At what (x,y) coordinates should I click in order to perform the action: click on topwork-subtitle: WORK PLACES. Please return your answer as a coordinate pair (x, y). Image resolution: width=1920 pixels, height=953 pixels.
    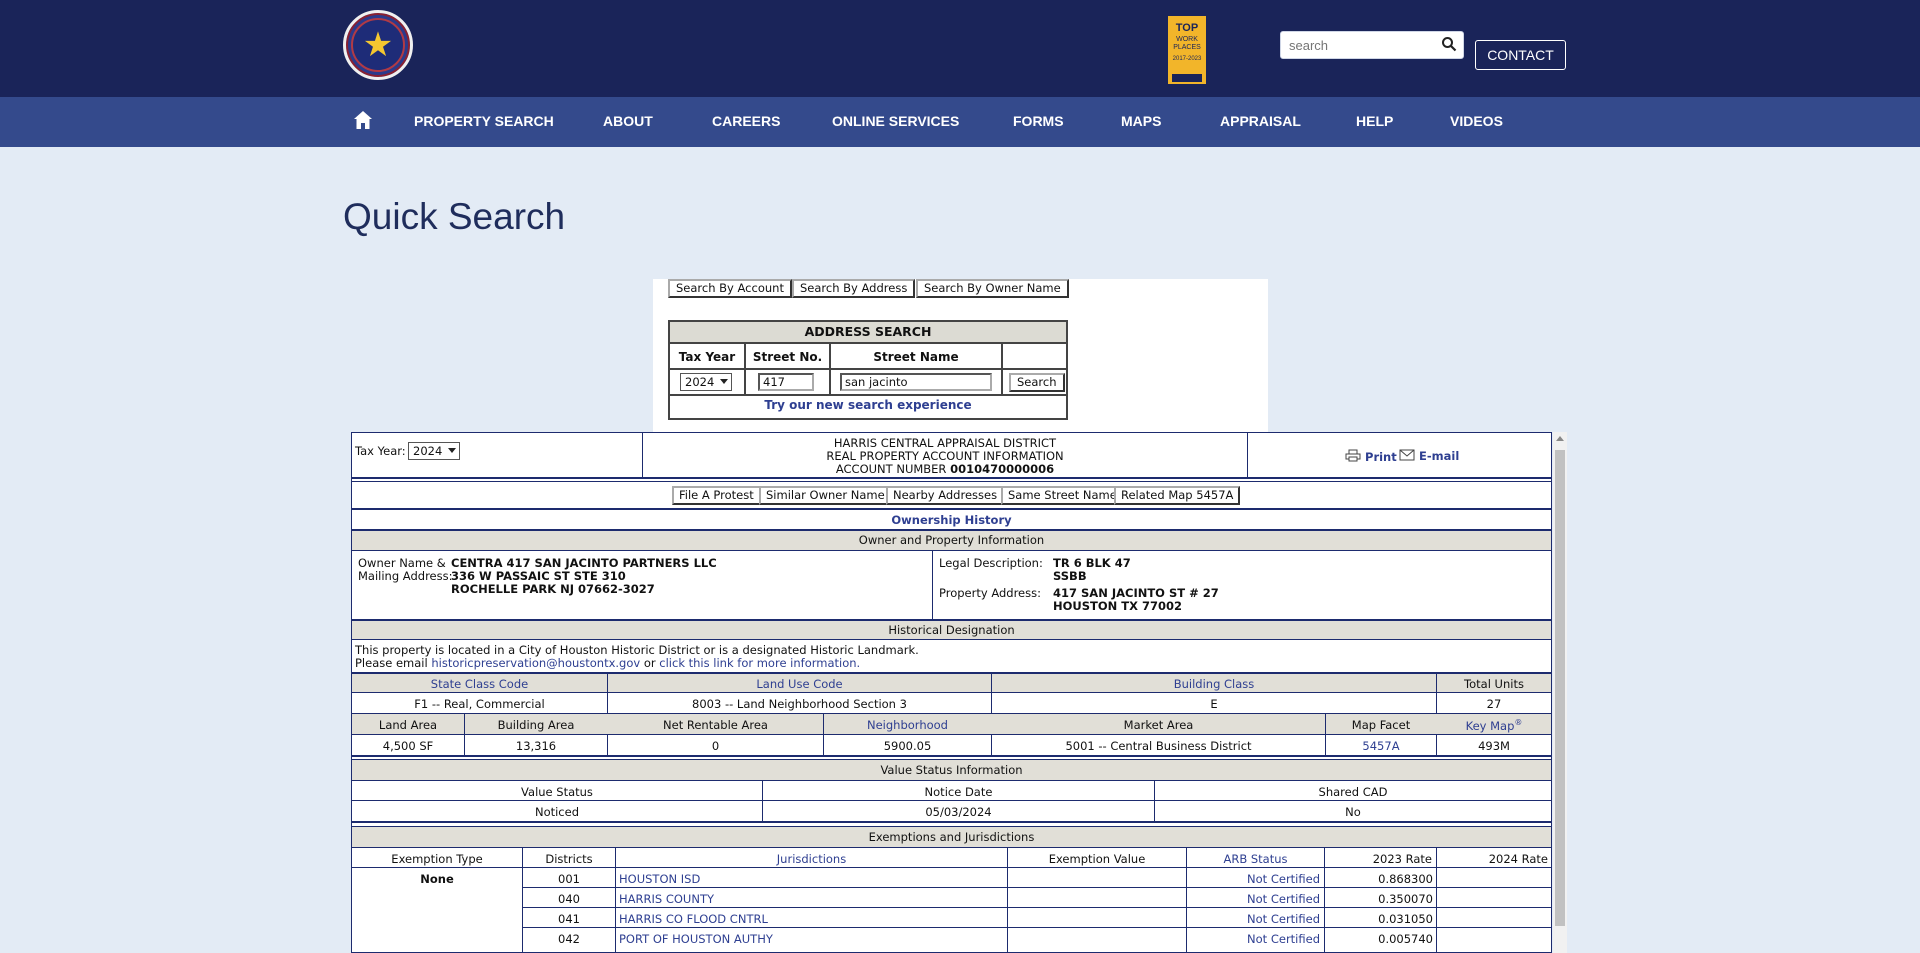
    Looking at the image, I should click on (1187, 43).